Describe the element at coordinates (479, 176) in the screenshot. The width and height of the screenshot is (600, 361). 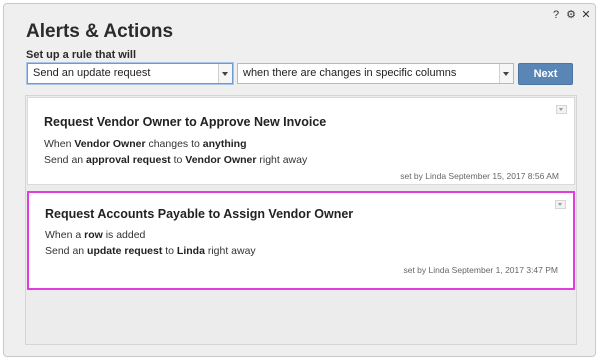
I see `rule-meta: set by Linda September 15, 2017 8:56 AM` at that location.